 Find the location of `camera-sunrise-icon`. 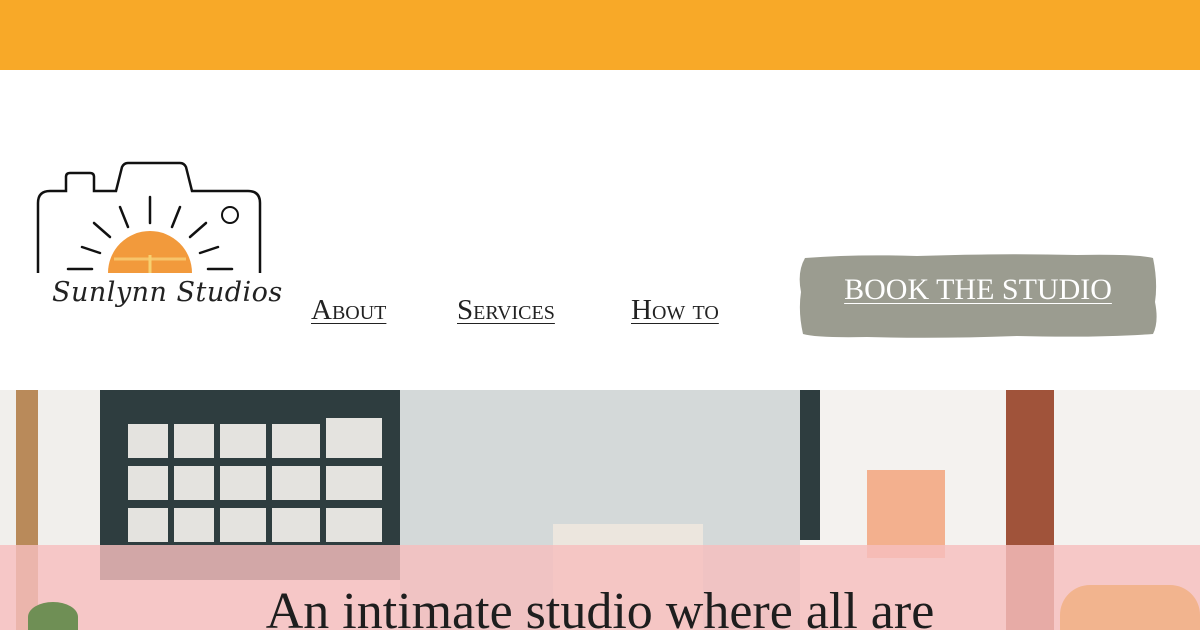

camera-sunrise-icon is located at coordinates (149, 217).